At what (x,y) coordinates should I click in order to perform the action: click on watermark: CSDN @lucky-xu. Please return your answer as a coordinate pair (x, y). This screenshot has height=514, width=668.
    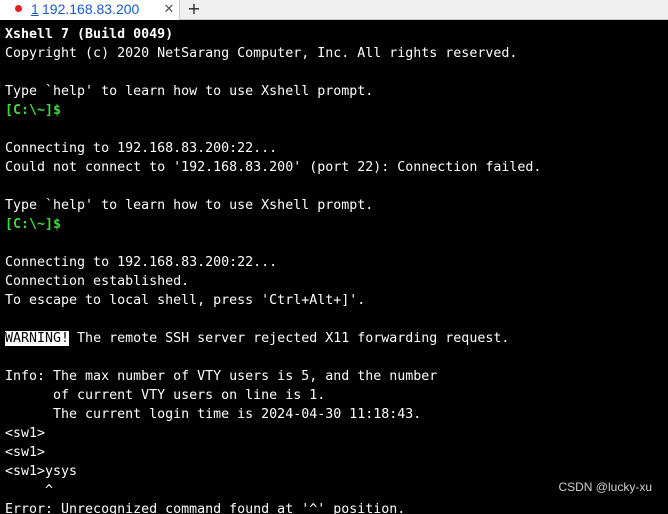
    Looking at the image, I should click on (605, 487).